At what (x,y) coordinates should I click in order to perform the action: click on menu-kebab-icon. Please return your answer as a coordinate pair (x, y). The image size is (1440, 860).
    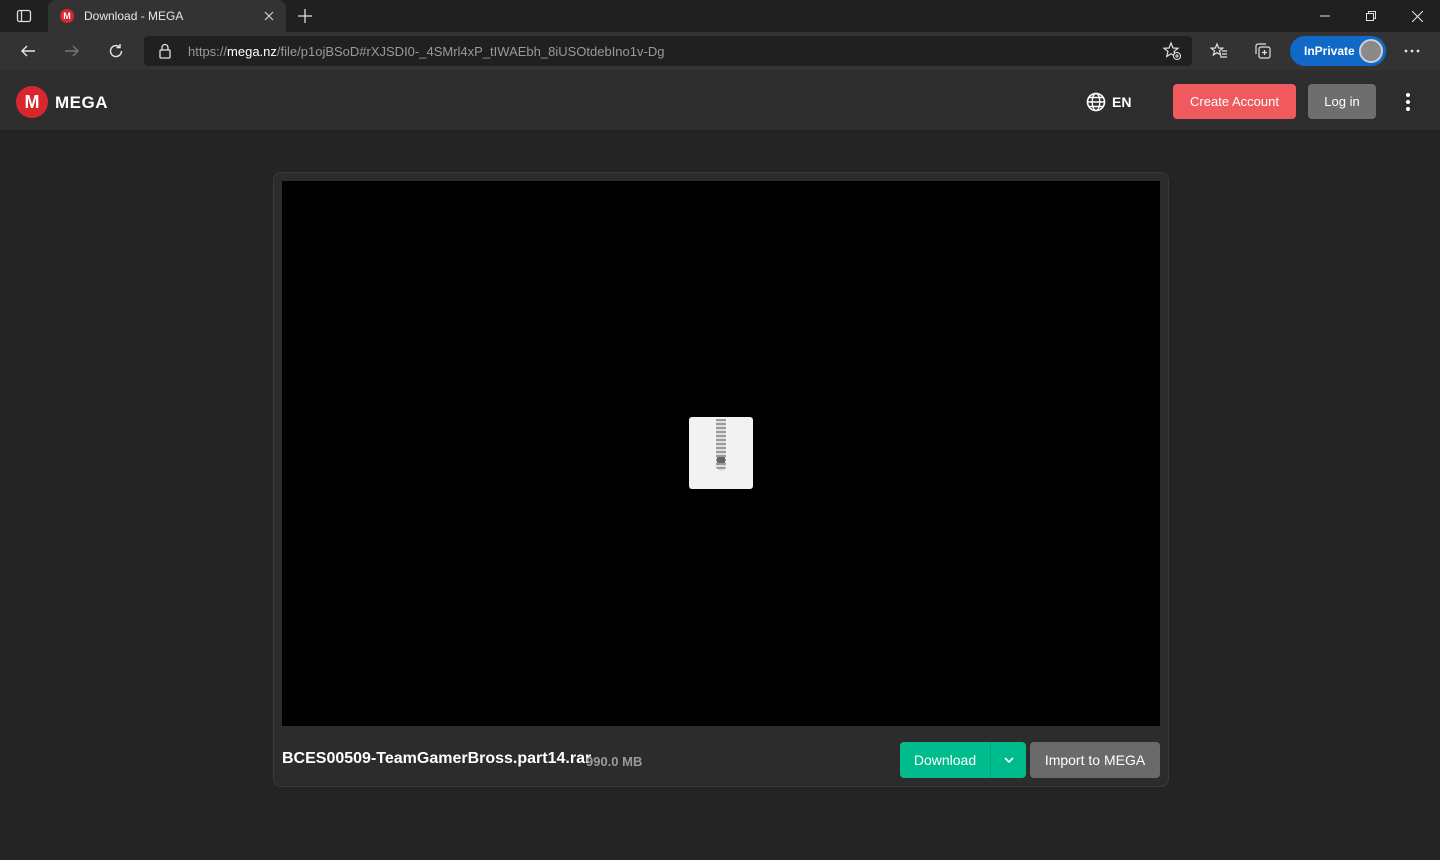
    Looking at the image, I should click on (1408, 102).